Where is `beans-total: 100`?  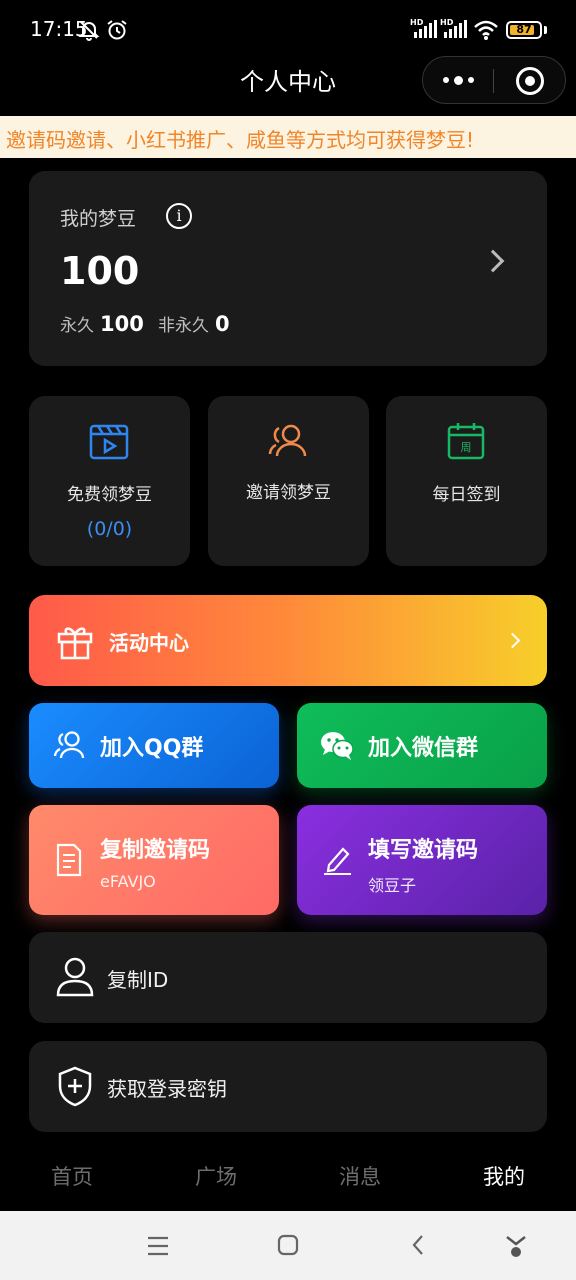
beans-total: 100 is located at coordinates (100, 271).